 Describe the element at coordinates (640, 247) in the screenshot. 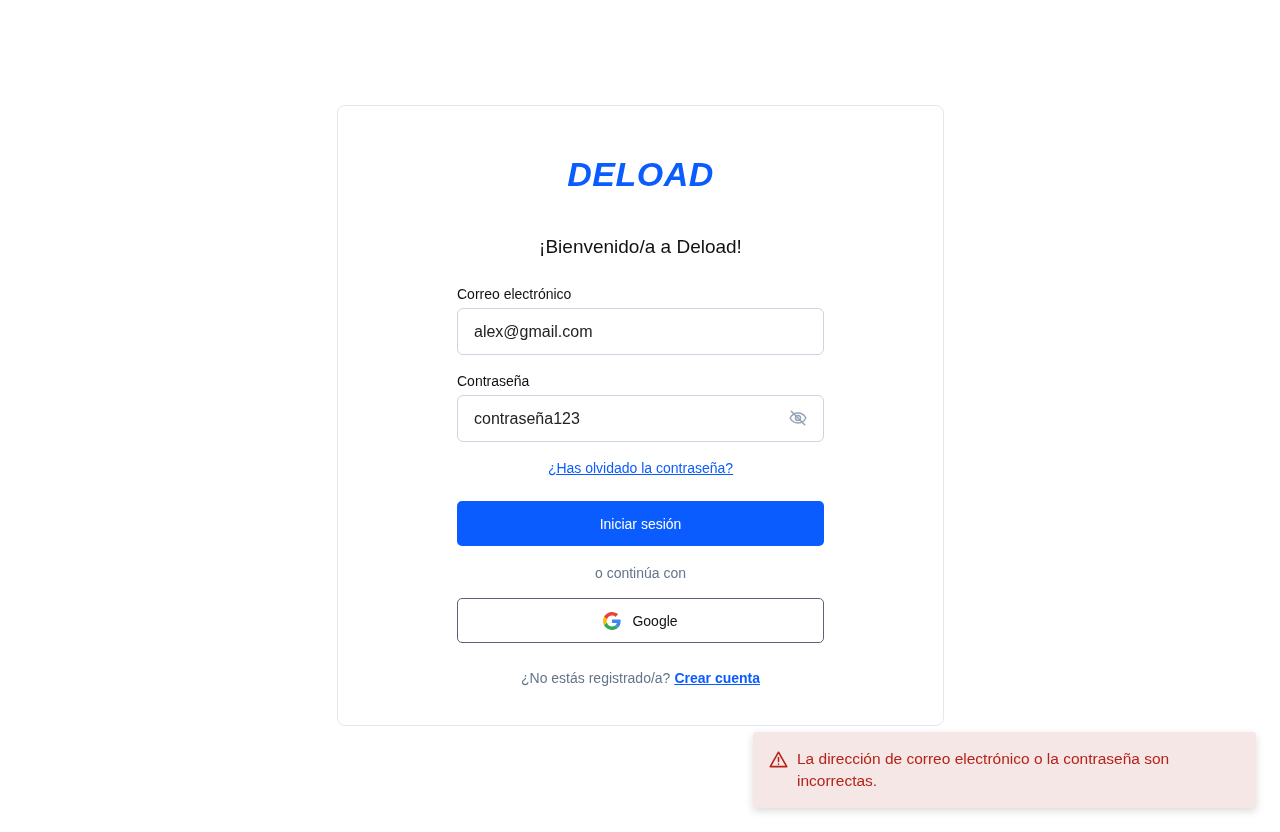

I see `welcome-heading: ¡Bienvenido/a a Deload!` at that location.